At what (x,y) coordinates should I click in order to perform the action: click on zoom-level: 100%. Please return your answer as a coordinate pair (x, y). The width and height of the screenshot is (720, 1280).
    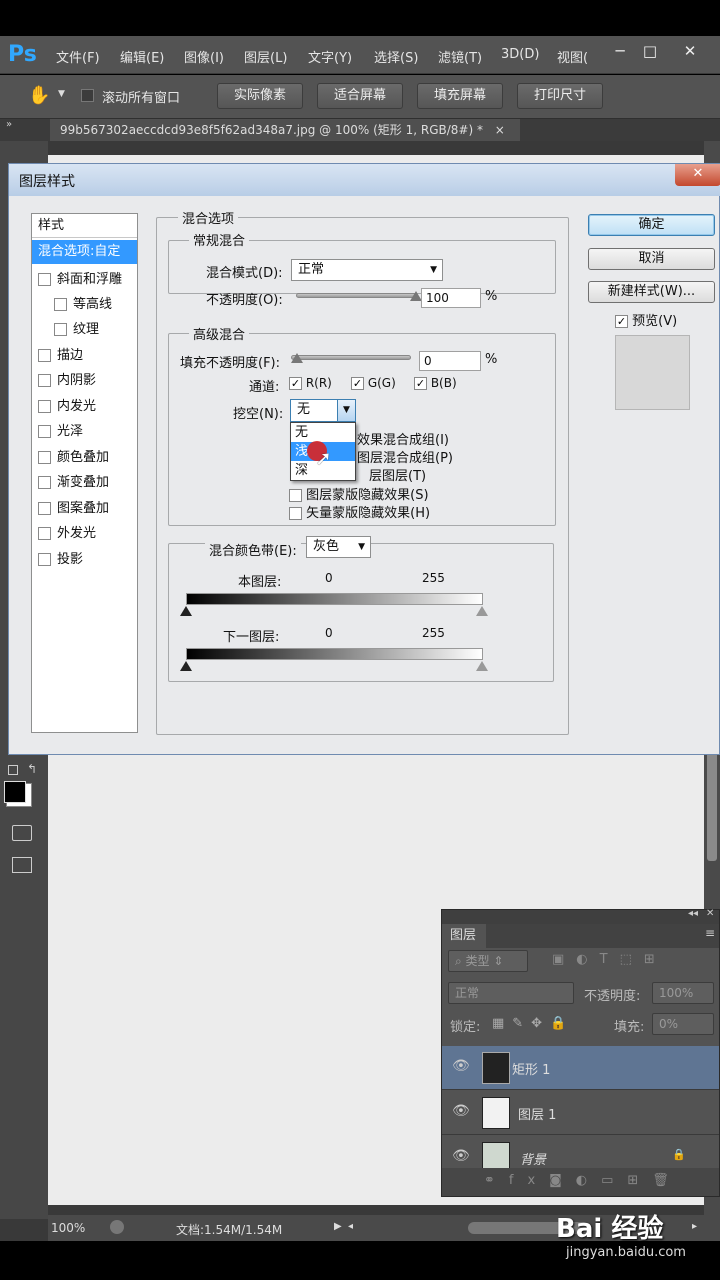
    Looking at the image, I should click on (68, 1228).